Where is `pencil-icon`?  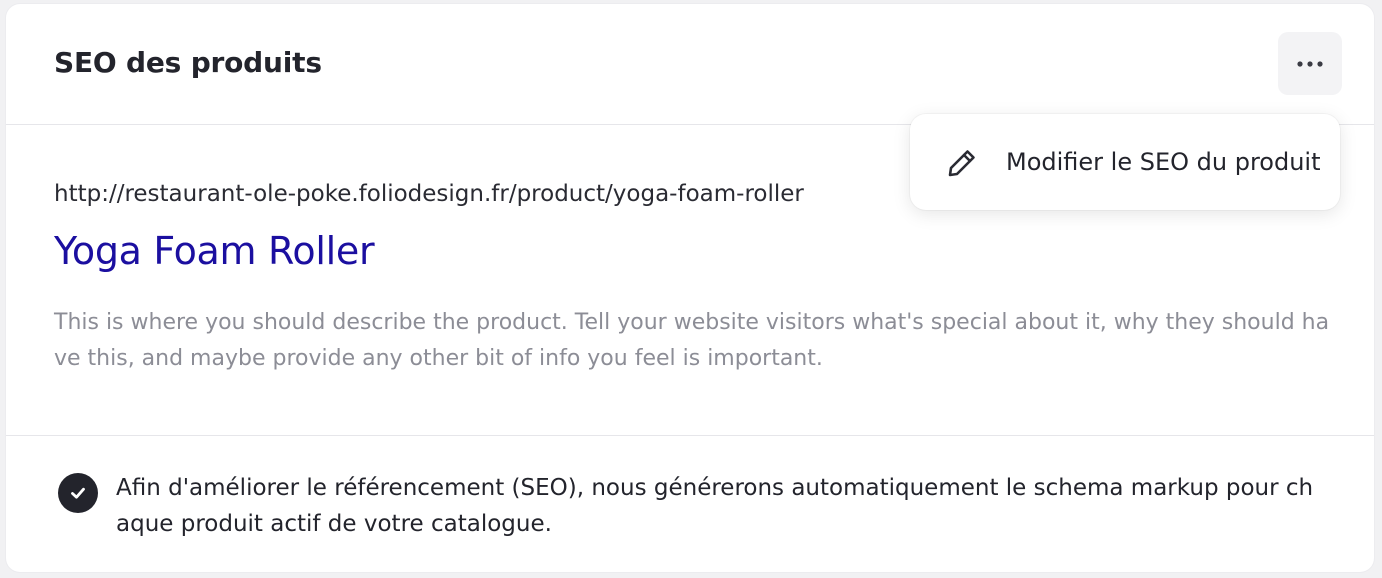
pencil-icon is located at coordinates (961, 163).